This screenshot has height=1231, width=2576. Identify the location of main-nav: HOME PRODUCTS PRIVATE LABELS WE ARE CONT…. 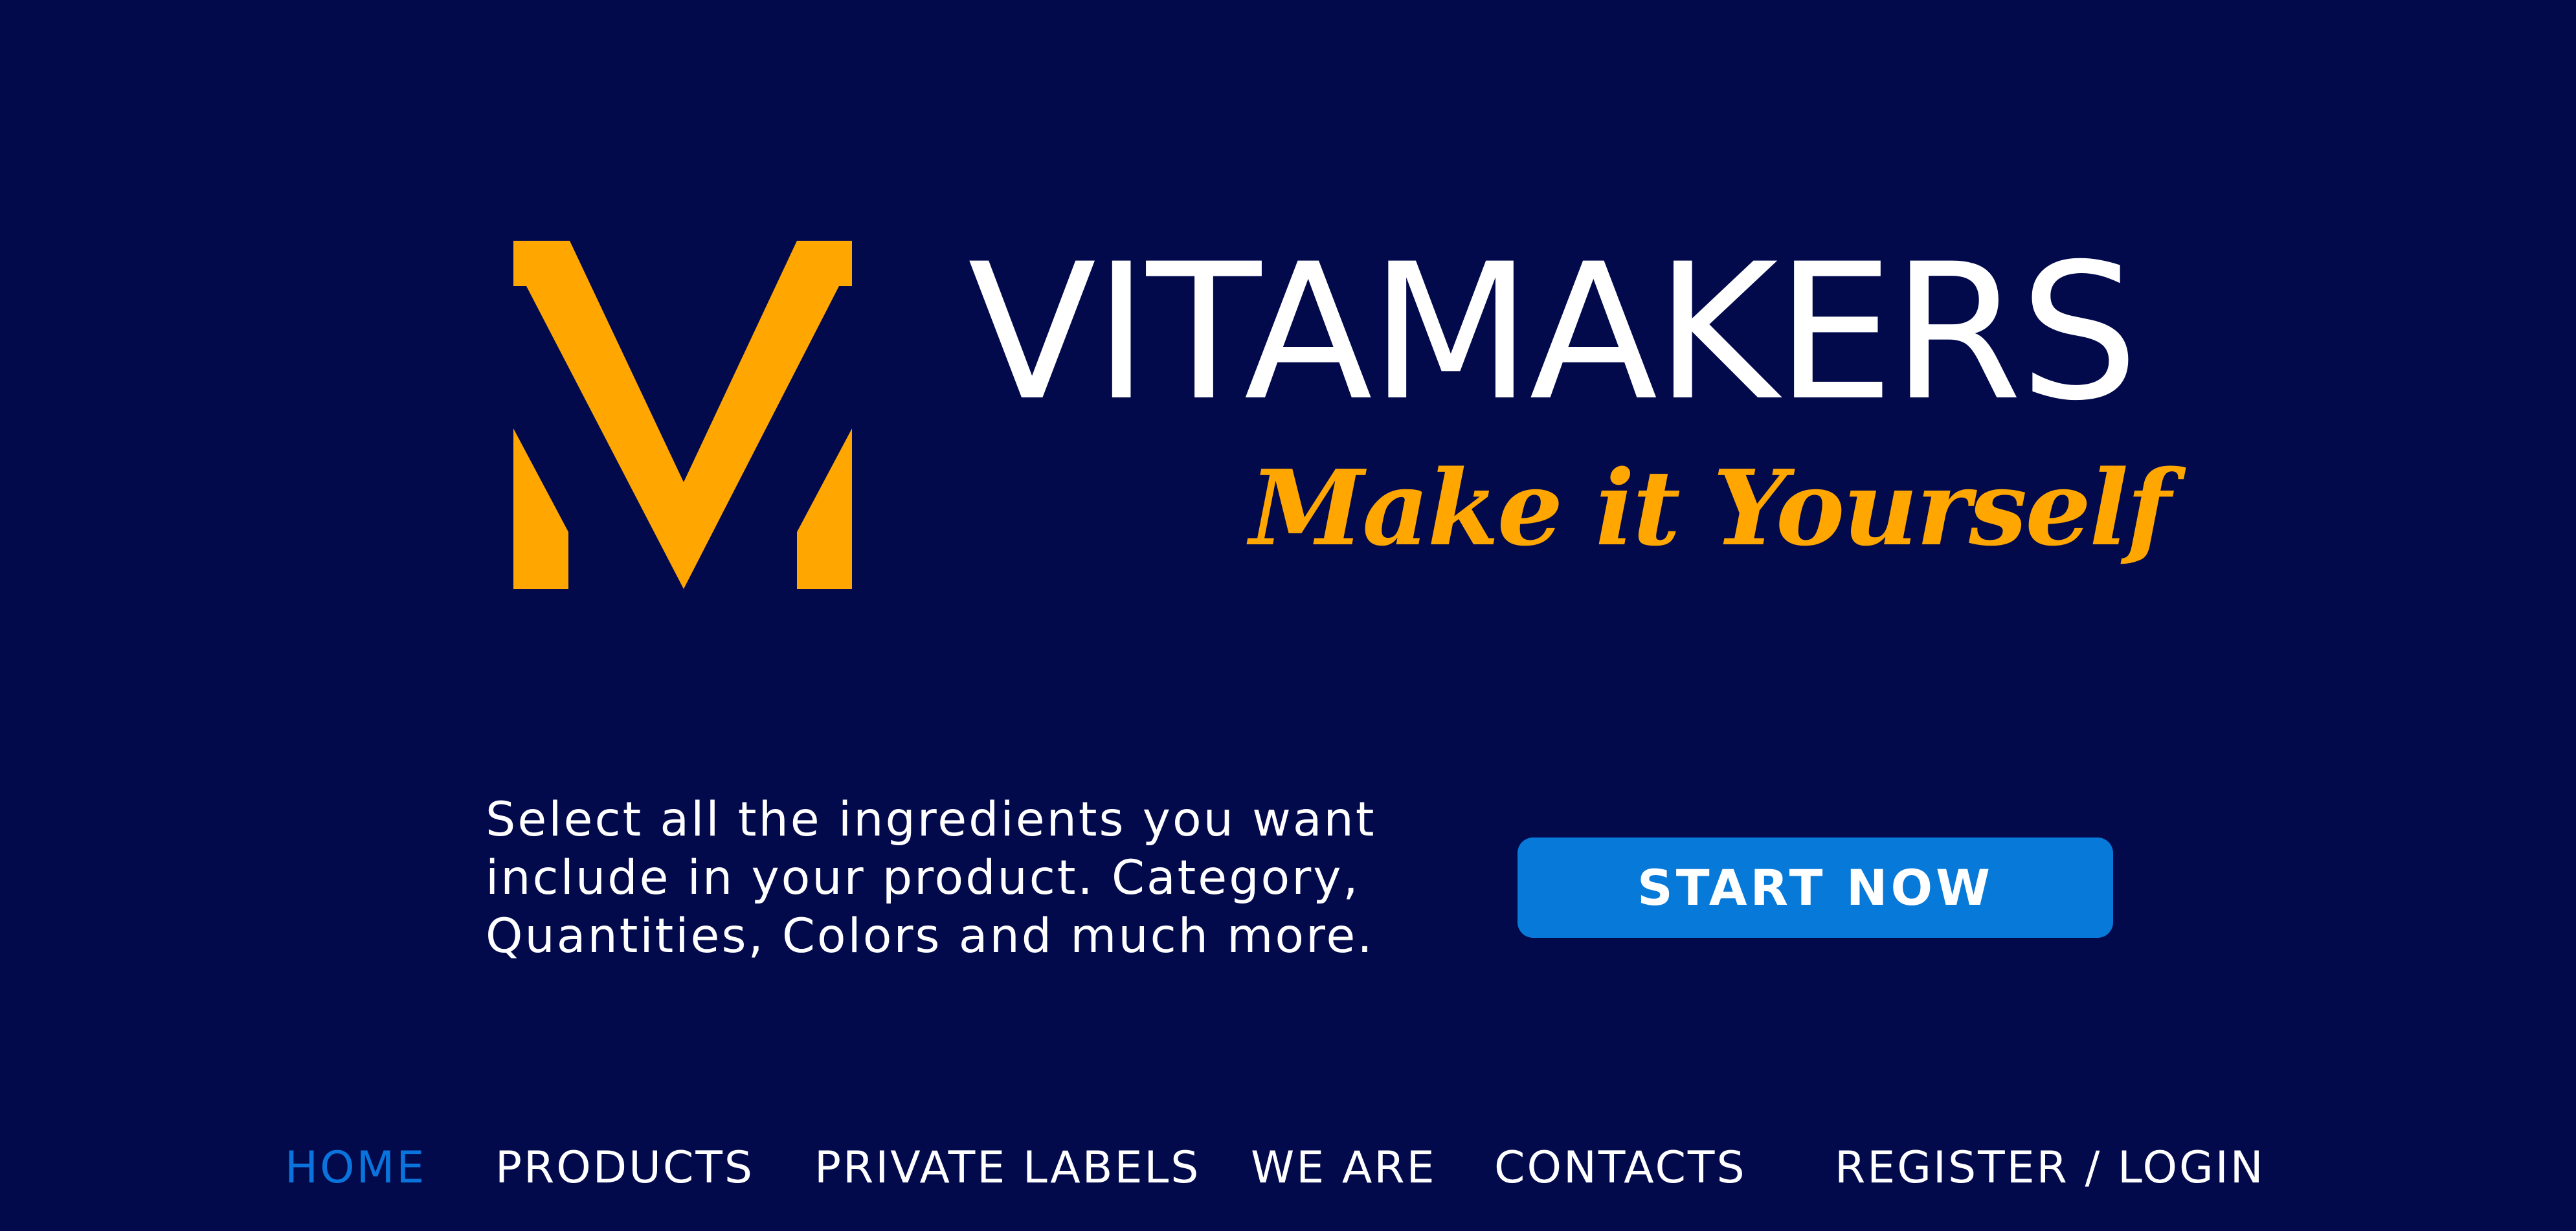
(1288, 1168).